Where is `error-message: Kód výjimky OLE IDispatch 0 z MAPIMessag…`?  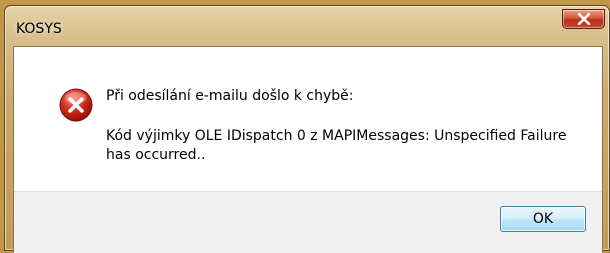 error-message: Kód výjimky OLE IDispatch 0 z MAPIMessag… is located at coordinates (336, 145).